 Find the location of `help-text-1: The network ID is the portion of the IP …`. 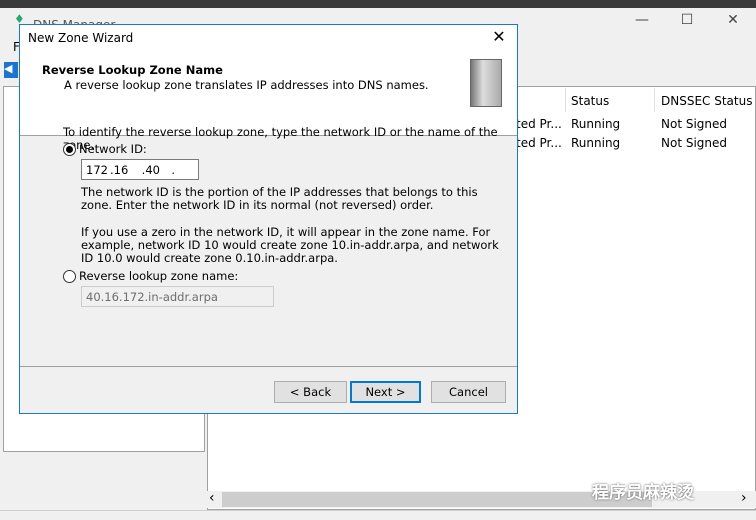

help-text-1: The network ID is the portion of the IP … is located at coordinates (279, 198).